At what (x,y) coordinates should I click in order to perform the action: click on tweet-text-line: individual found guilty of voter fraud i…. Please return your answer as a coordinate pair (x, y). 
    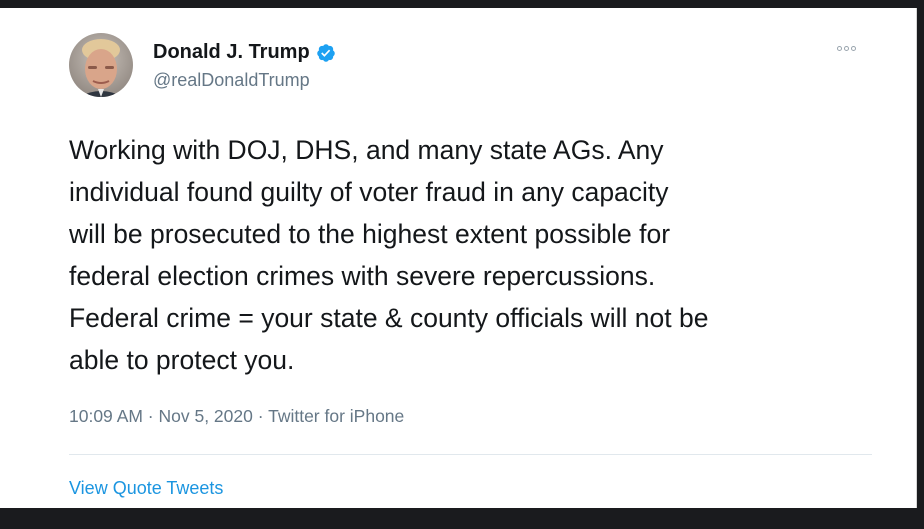
    Looking at the image, I should click on (369, 192).